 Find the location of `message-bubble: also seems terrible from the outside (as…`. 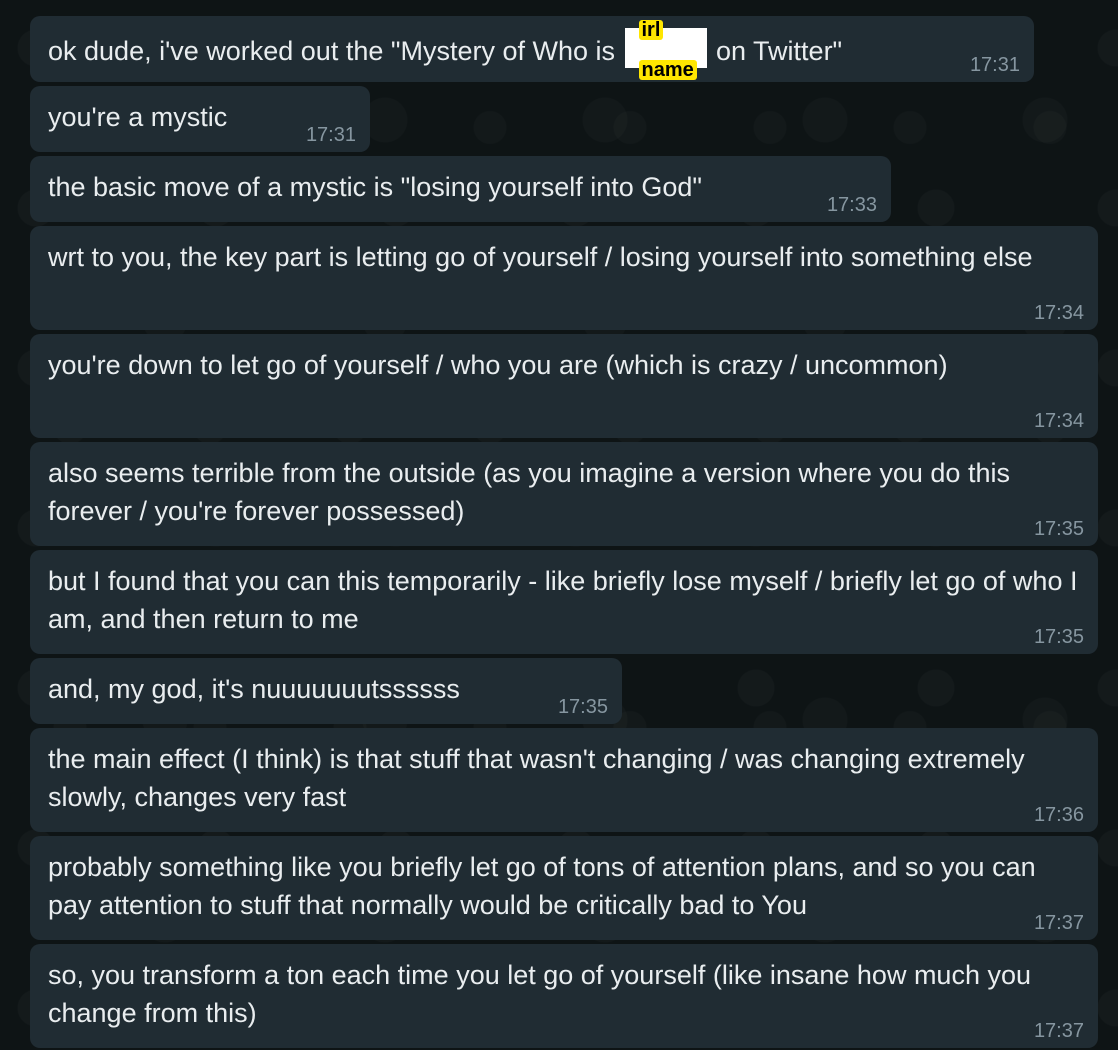

message-bubble: also seems terrible from the outside (as… is located at coordinates (564, 494).